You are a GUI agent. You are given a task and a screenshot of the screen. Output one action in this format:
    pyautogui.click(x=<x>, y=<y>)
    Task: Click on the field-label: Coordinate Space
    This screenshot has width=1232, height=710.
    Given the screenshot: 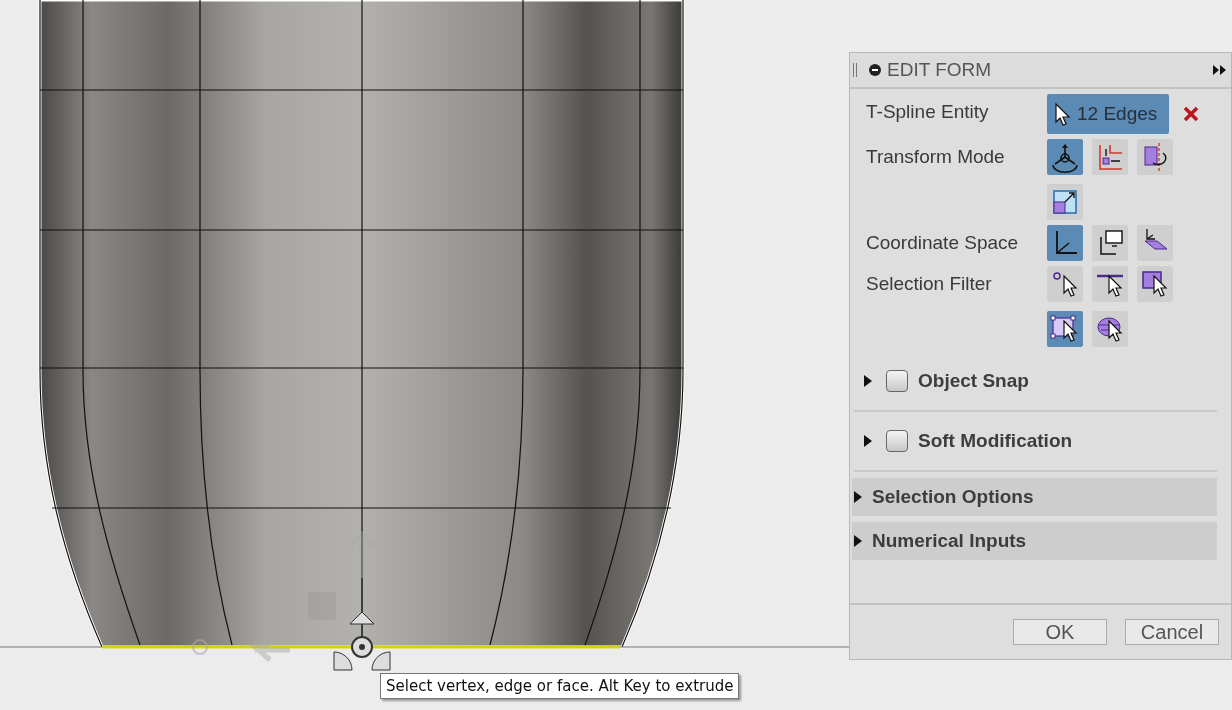 What is the action you would take?
    pyautogui.click(x=943, y=242)
    